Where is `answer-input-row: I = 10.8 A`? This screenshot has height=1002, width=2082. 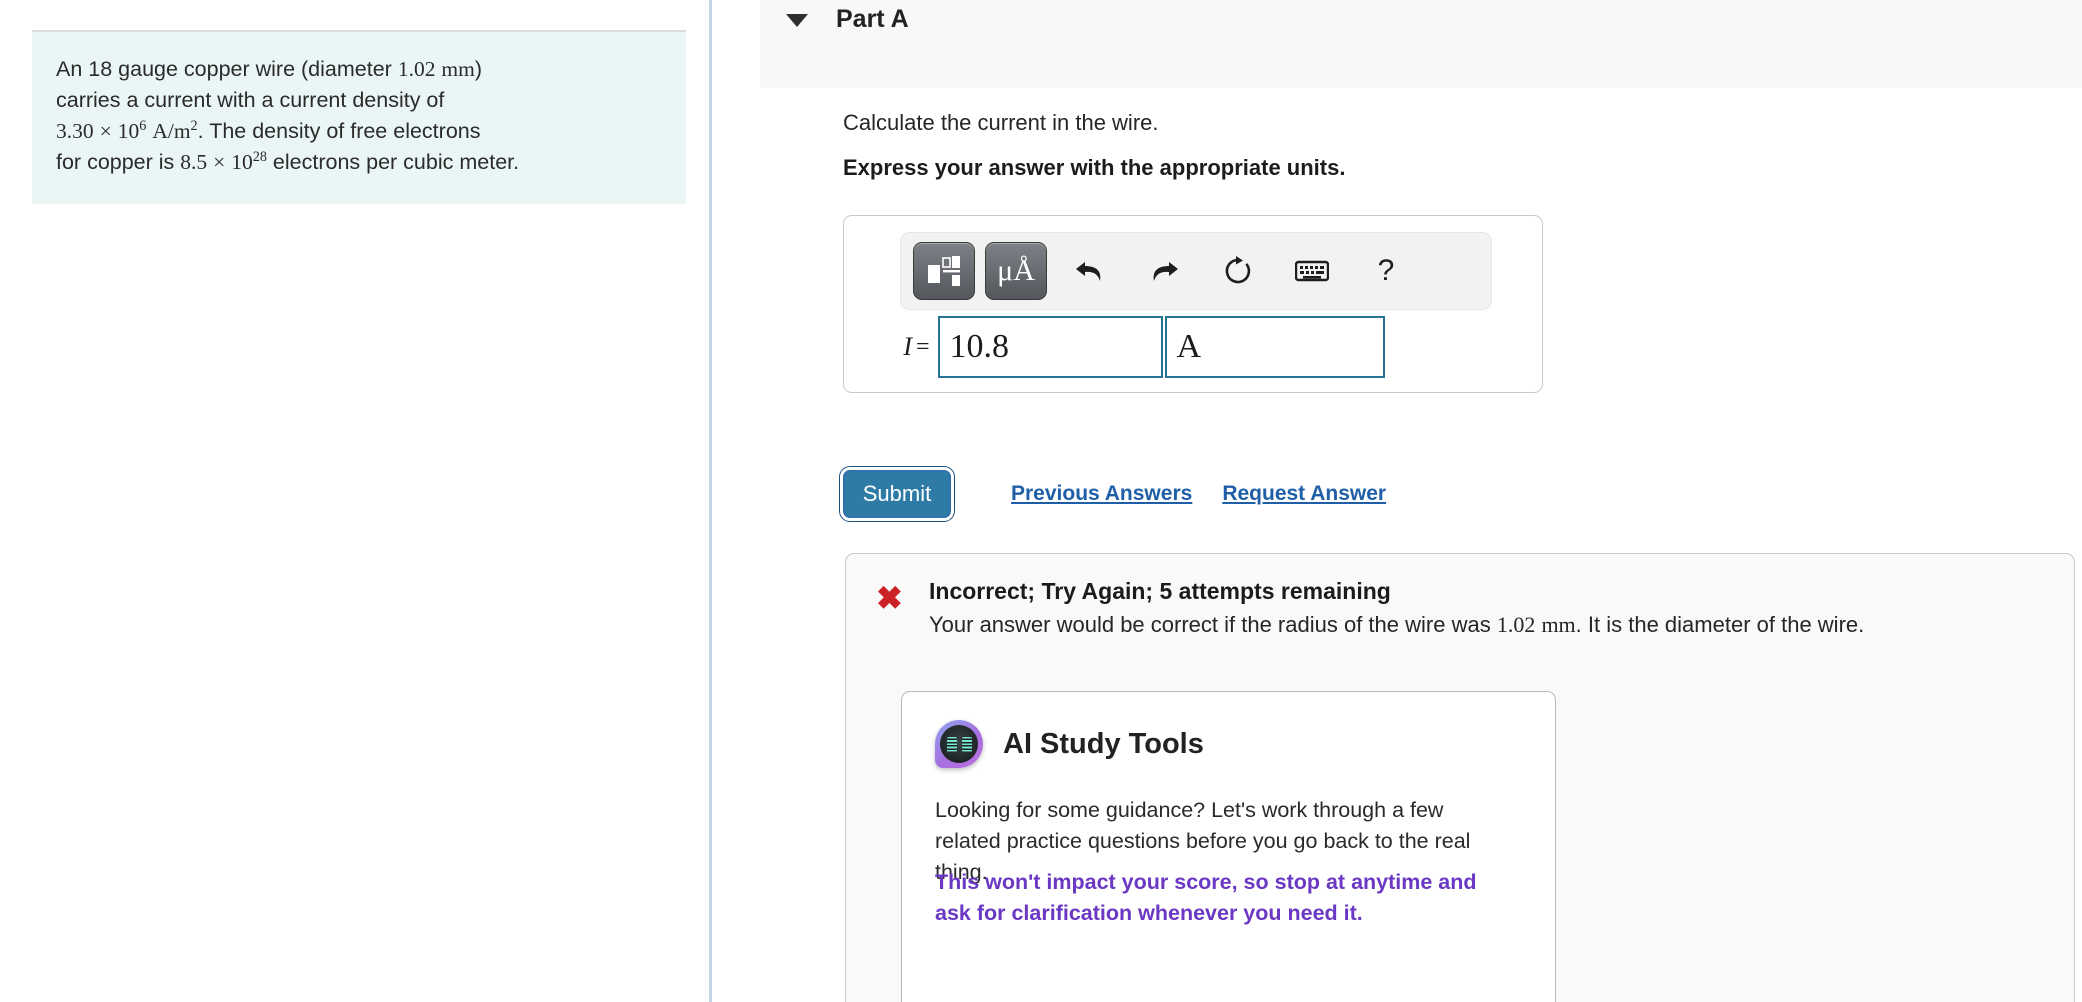 answer-input-row: I = 10.8 A is located at coordinates (1194, 347).